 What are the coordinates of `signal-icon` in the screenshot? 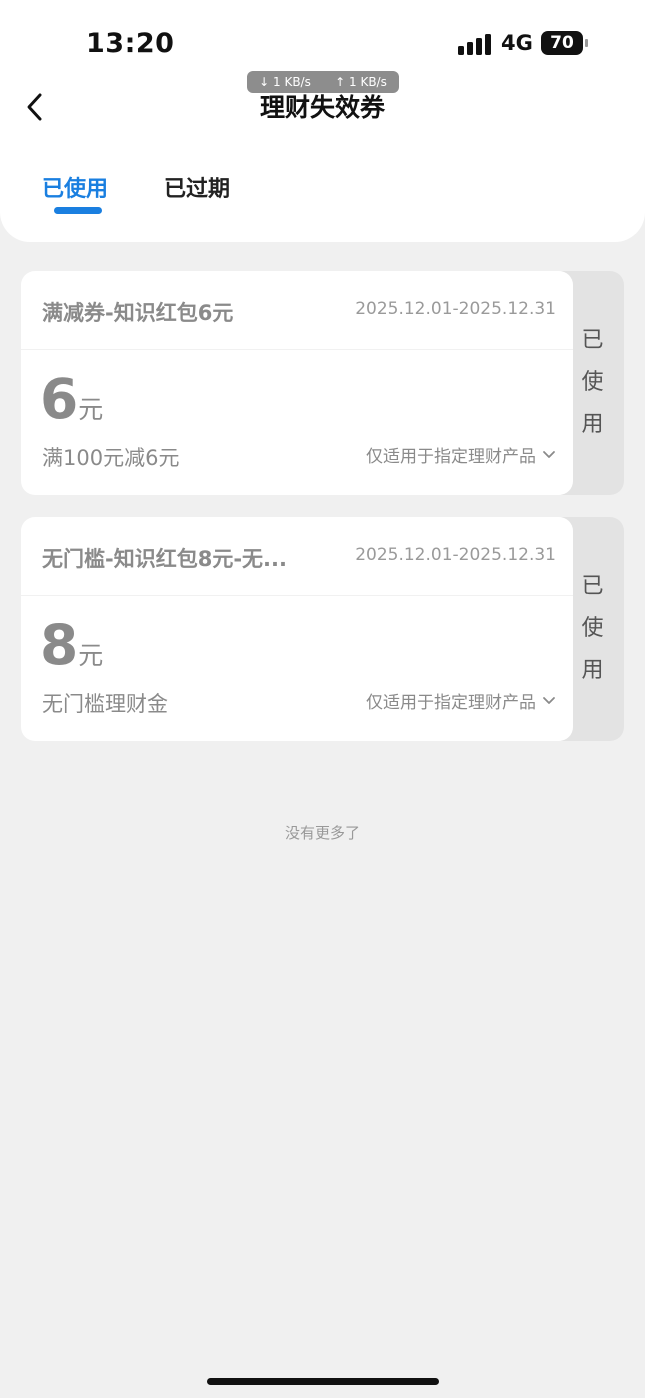 It's located at (475, 44).